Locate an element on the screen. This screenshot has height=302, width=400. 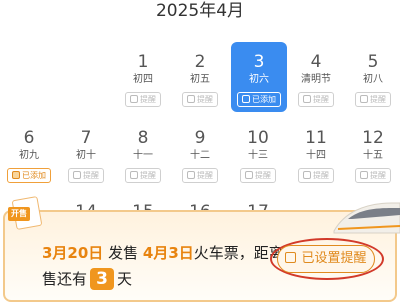
day-number: 10 is located at coordinates (258, 138).